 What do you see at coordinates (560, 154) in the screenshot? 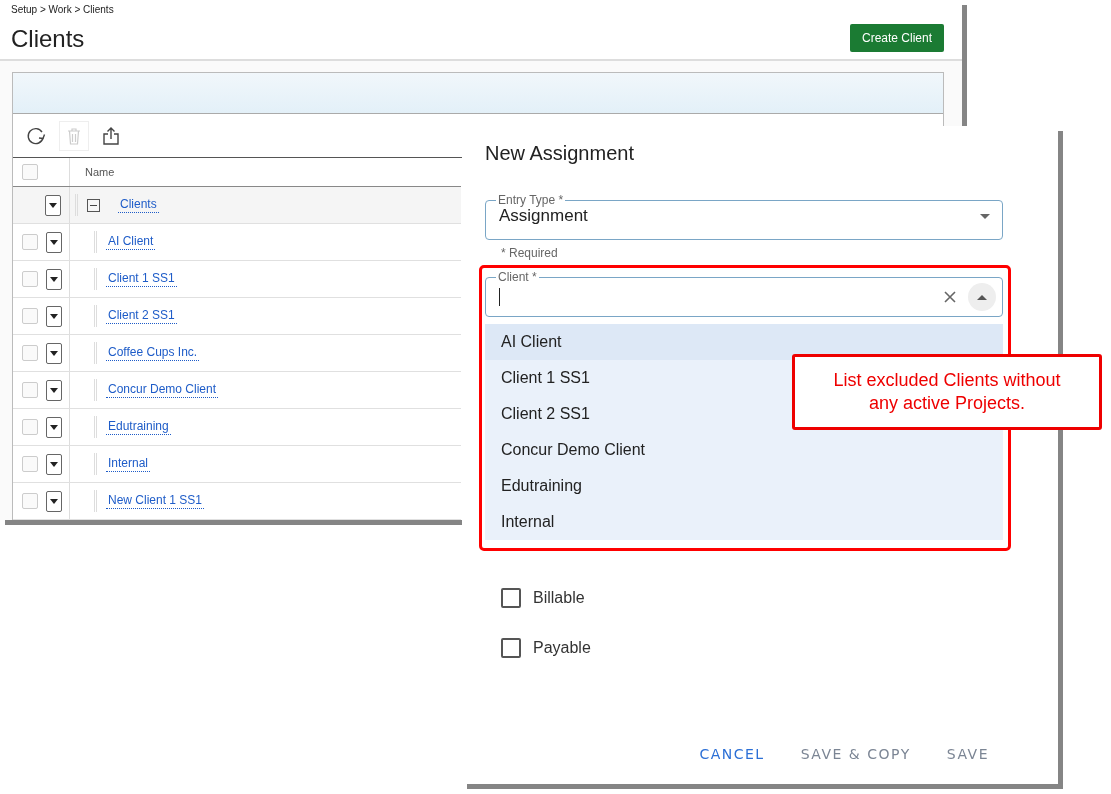
I see `dialog-title: New Assignment` at bounding box center [560, 154].